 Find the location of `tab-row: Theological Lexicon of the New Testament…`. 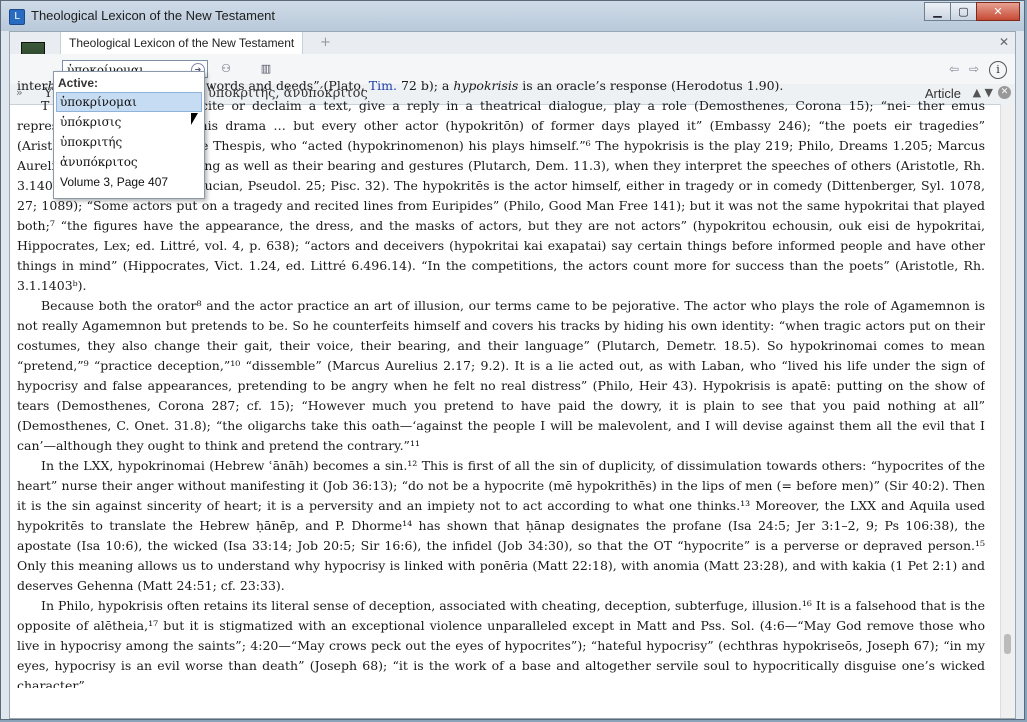

tab-row: Theological Lexicon of the New Testament… is located at coordinates (512, 43).